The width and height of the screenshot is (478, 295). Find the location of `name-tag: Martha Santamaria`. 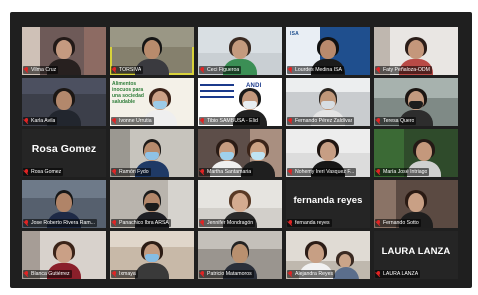

name-tag: Martha Santamaria is located at coordinates (226, 172).